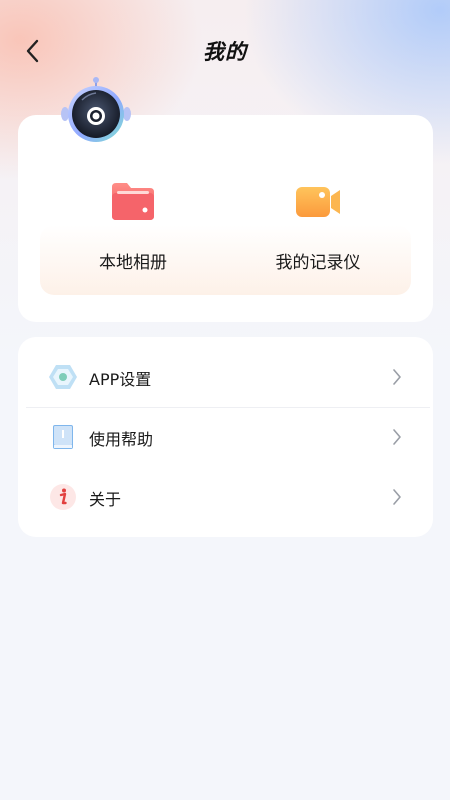  I want to click on menu-item-help: 使用帮助, so click(225, 437).